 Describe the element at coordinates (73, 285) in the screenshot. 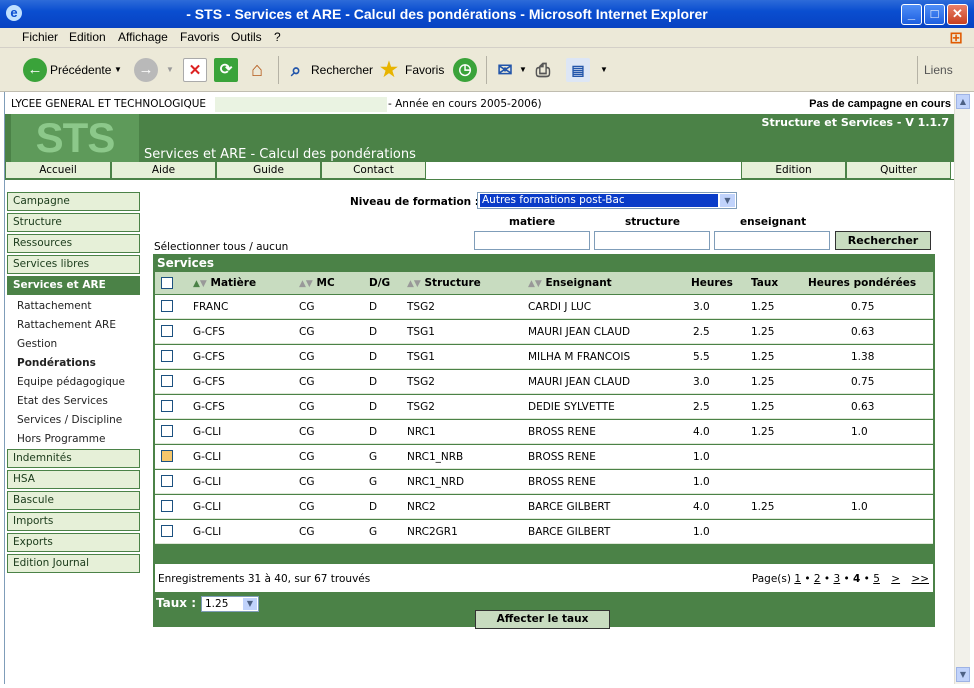

I see `sidebar-item-services-are: Services et ARE` at that location.